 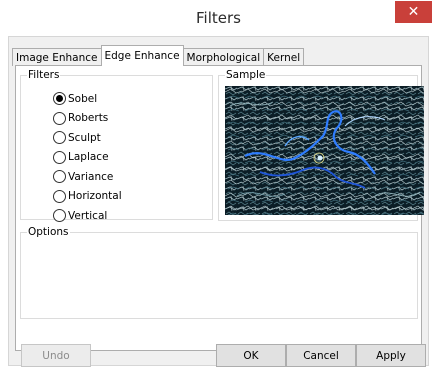 I want to click on radio-label: Roberts, so click(x=88, y=118).